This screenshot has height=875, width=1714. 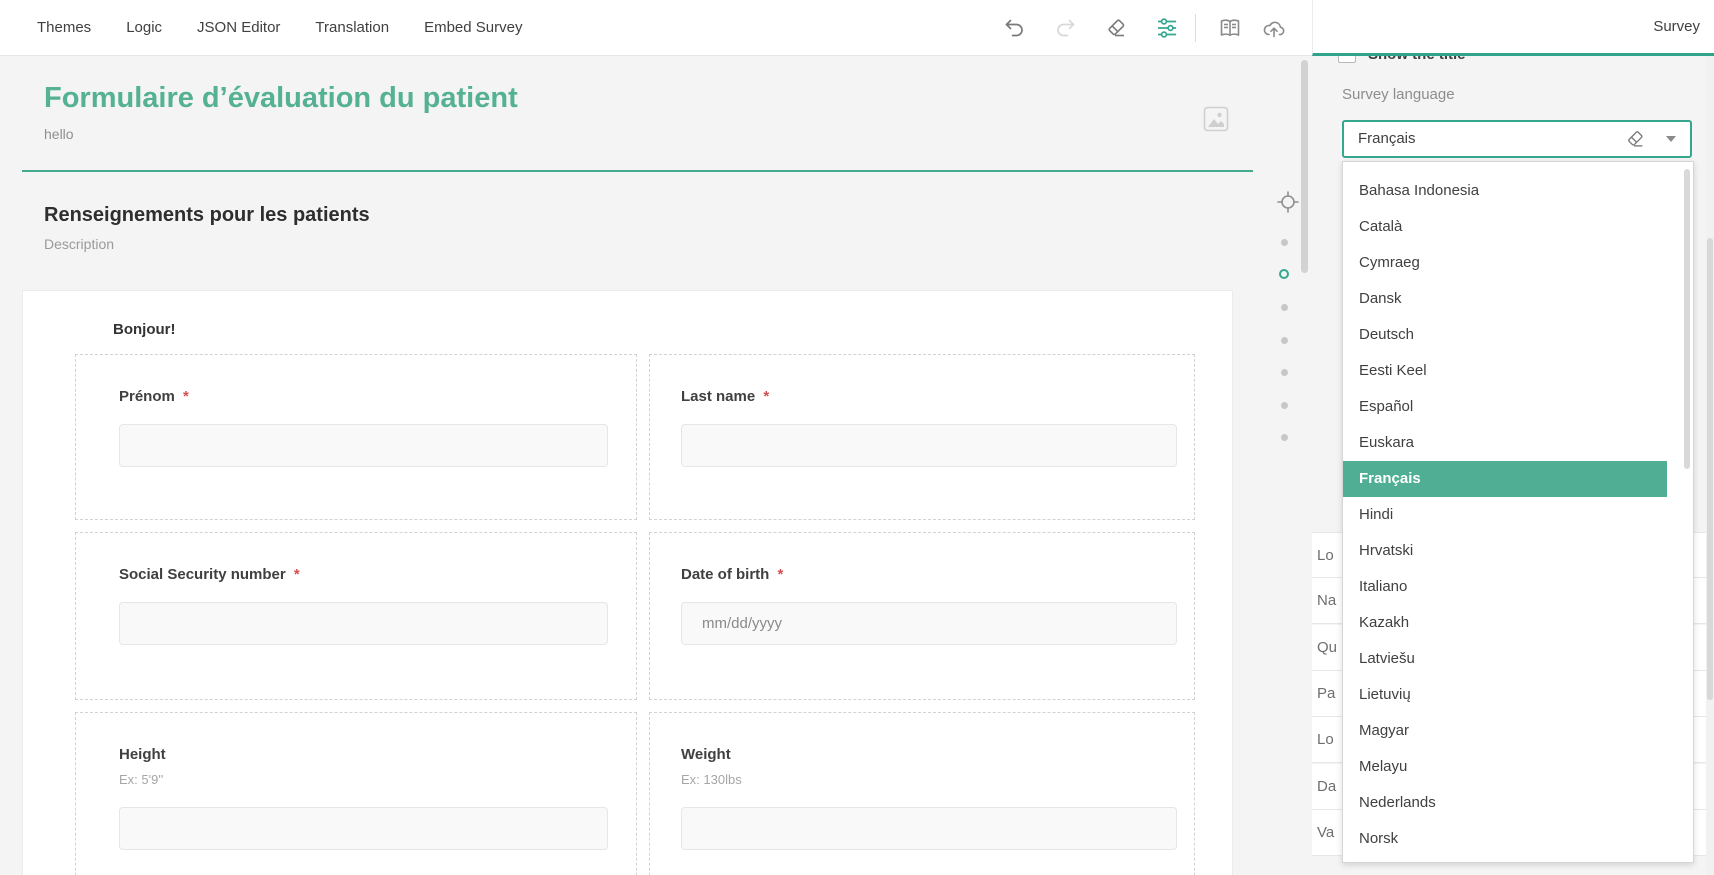 What do you see at coordinates (1505, 803) in the screenshot?
I see `language-option-nederlands: Nederlands` at bounding box center [1505, 803].